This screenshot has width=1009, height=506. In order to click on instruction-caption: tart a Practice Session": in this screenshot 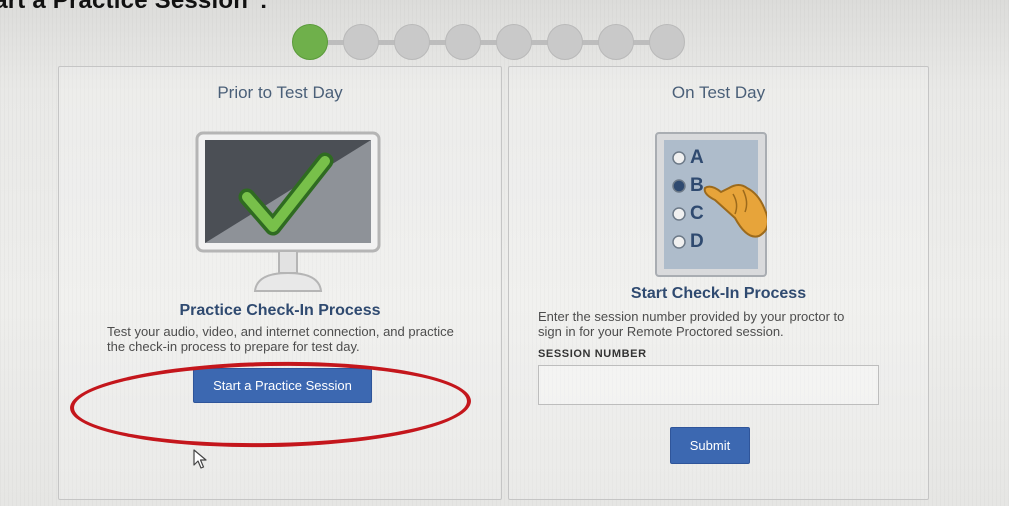, I will do `click(134, 7)`.